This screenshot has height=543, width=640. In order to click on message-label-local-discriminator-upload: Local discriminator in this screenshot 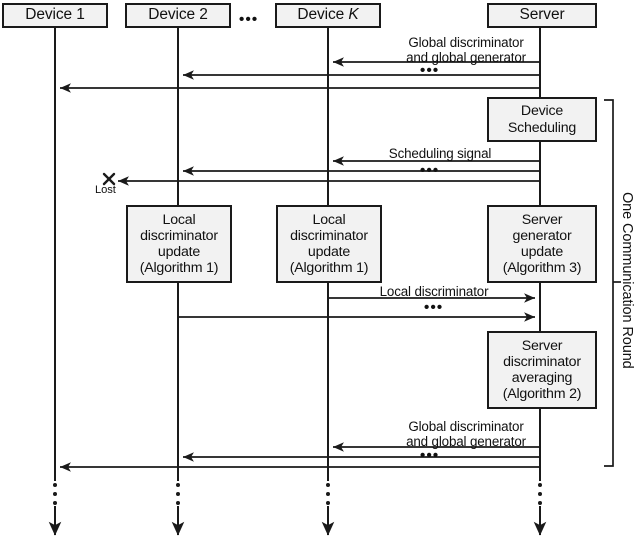, I will do `click(434, 291)`.